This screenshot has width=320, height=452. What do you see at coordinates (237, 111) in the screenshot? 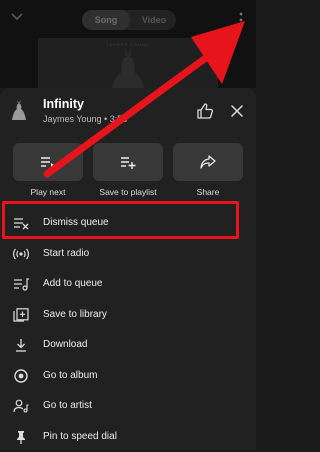
I see `close-icon` at bounding box center [237, 111].